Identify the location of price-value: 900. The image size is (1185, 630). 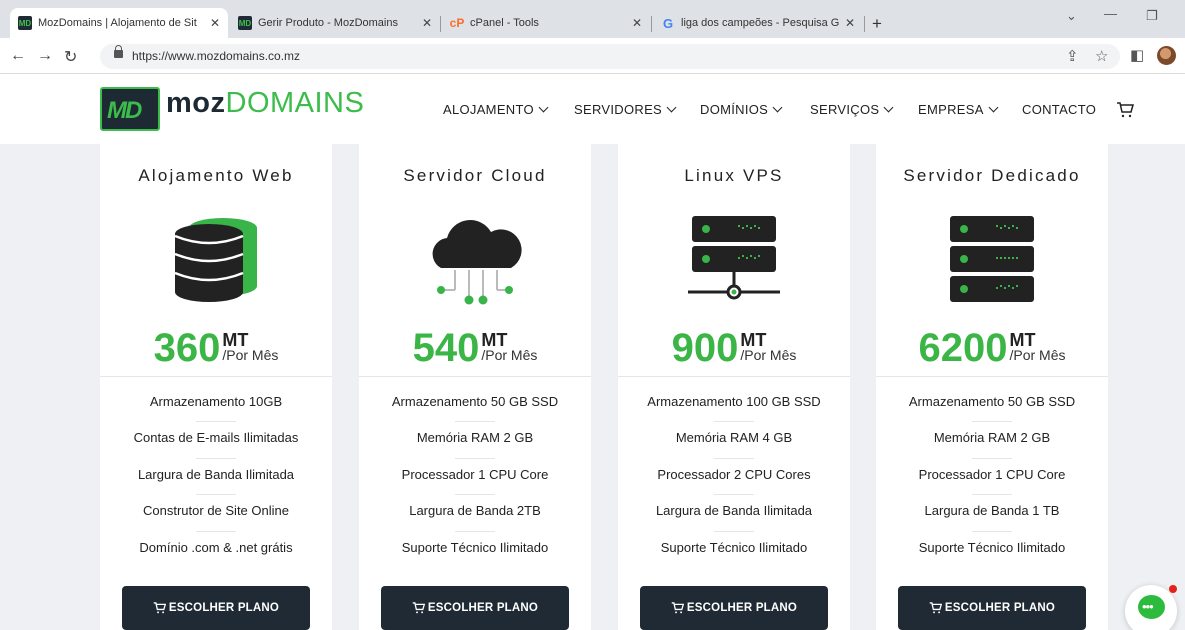
(705, 348).